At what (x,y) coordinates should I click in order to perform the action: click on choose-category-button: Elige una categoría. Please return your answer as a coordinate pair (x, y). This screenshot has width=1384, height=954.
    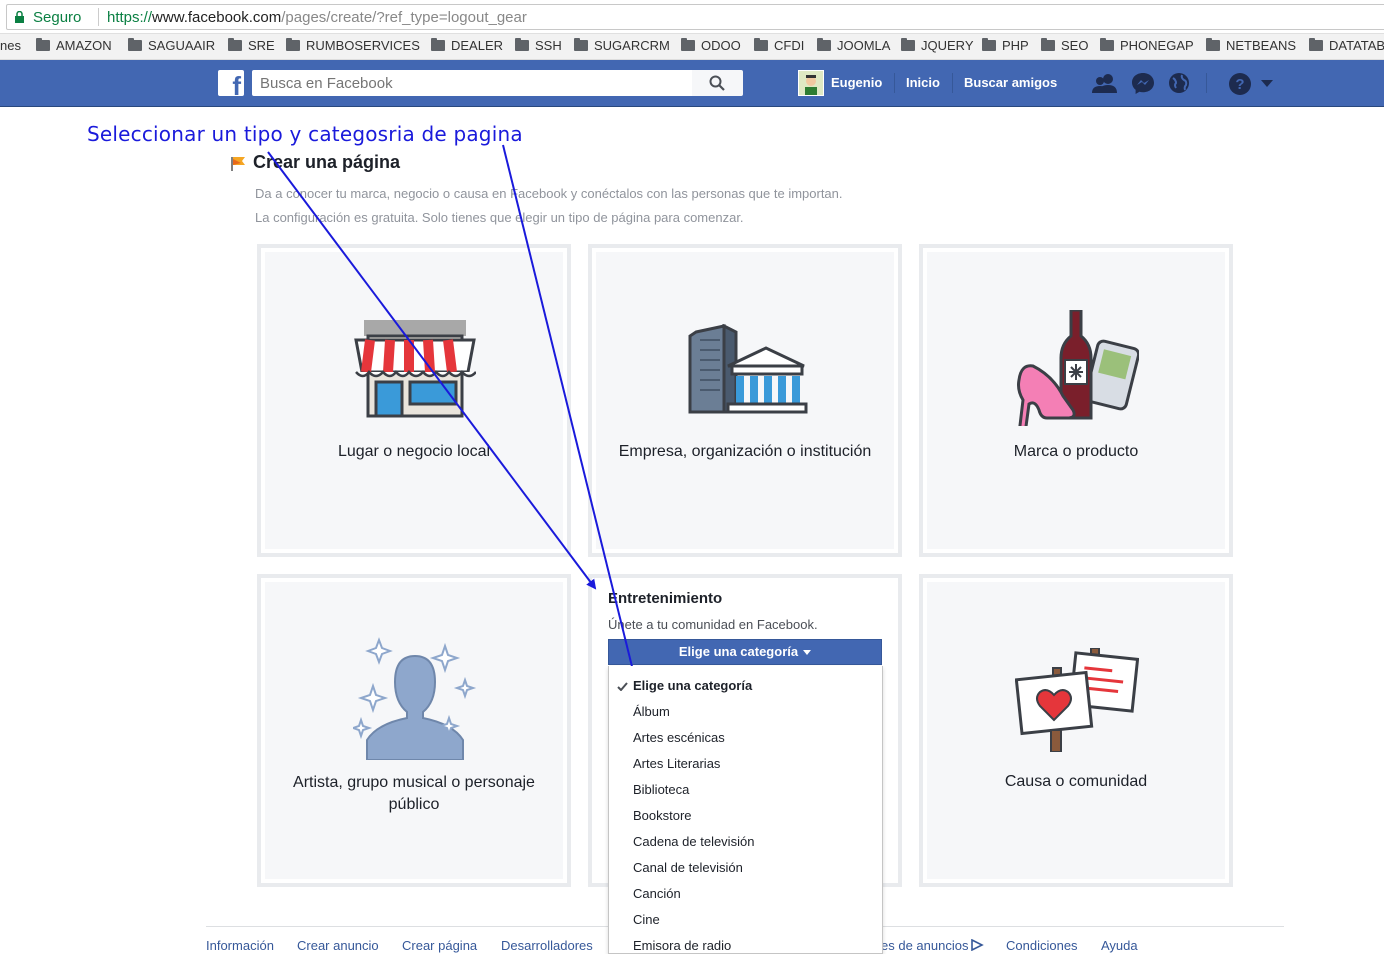
    Looking at the image, I should click on (745, 652).